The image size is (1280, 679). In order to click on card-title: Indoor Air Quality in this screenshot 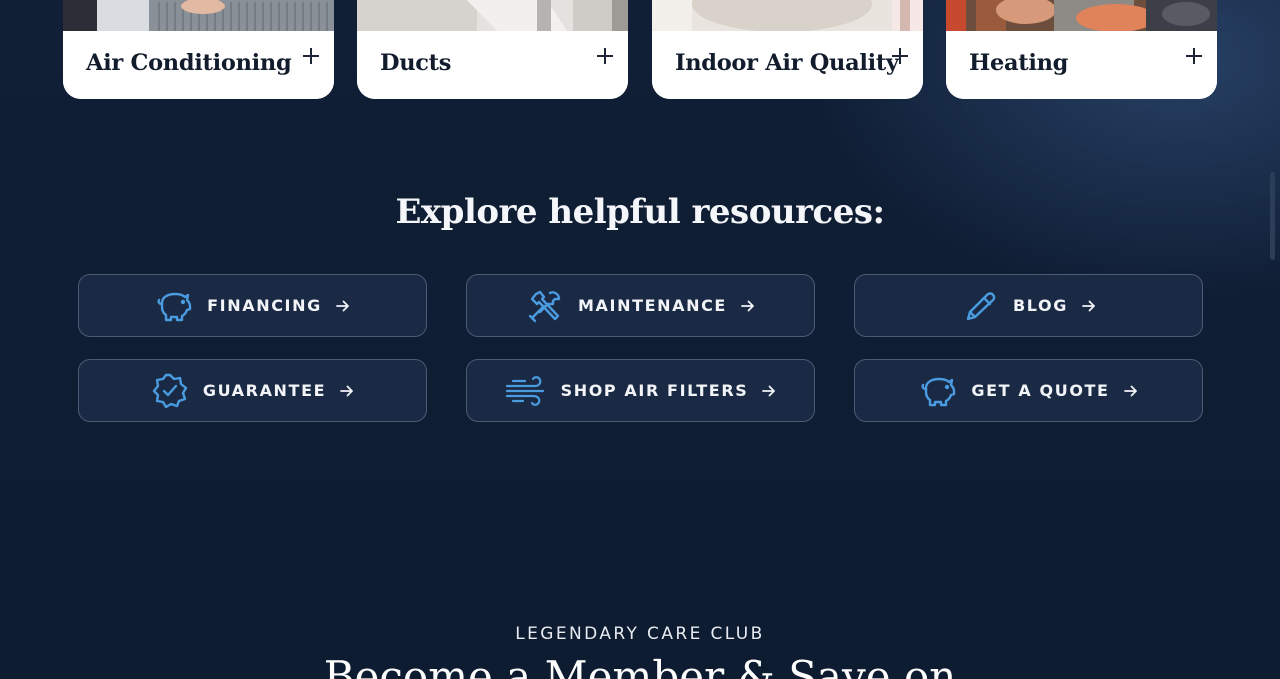, I will do `click(787, 63)`.